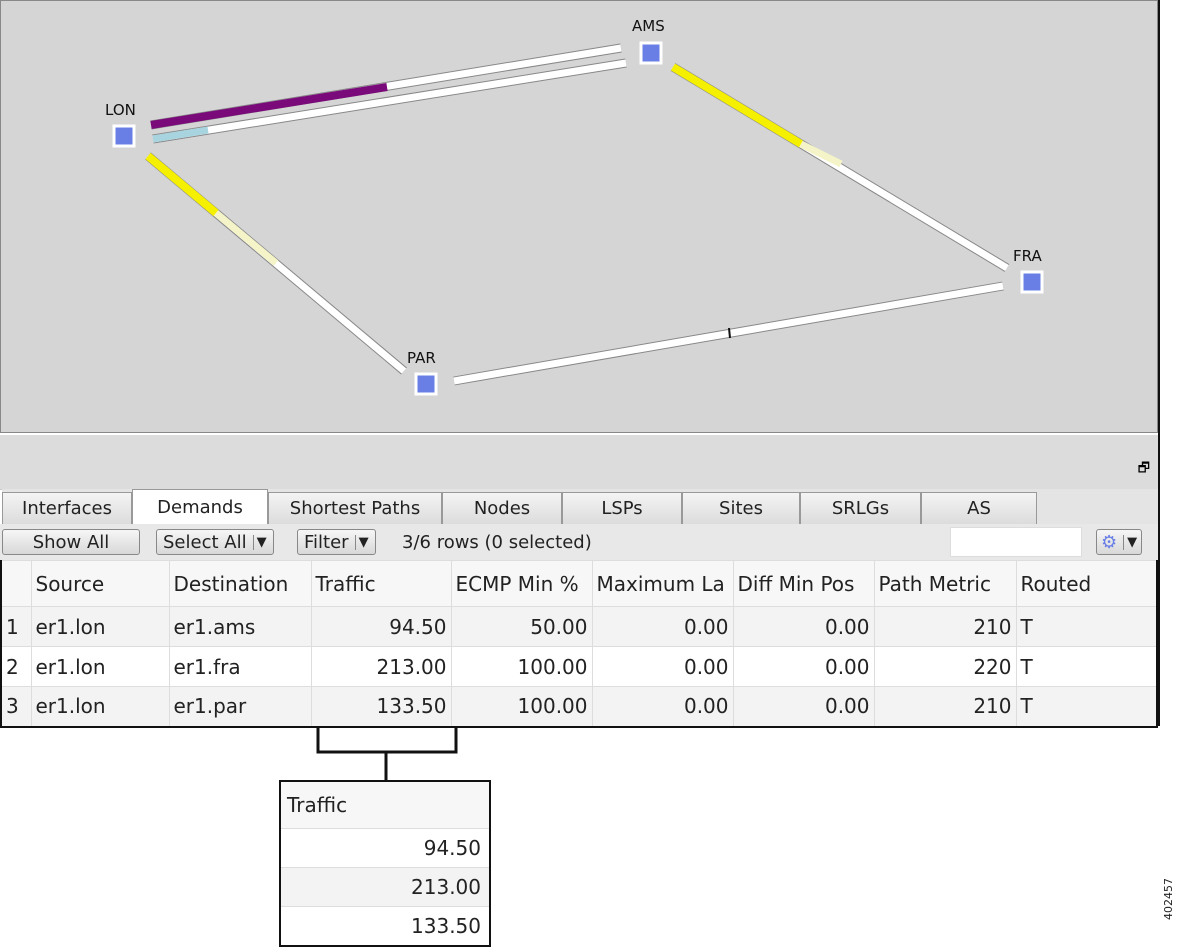  Describe the element at coordinates (1016, 542) in the screenshot. I see `search-input` at that location.